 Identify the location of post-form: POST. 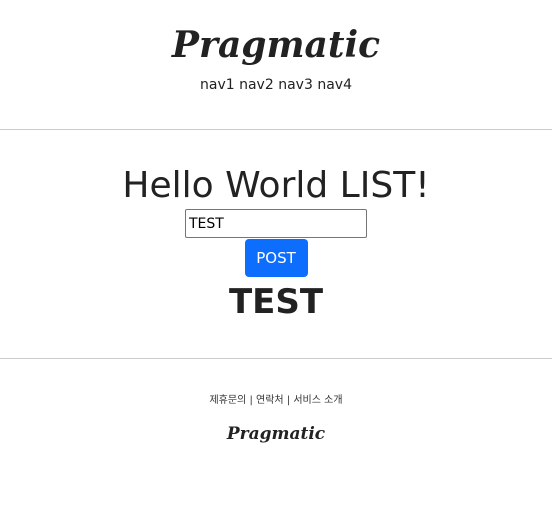
(276, 243).